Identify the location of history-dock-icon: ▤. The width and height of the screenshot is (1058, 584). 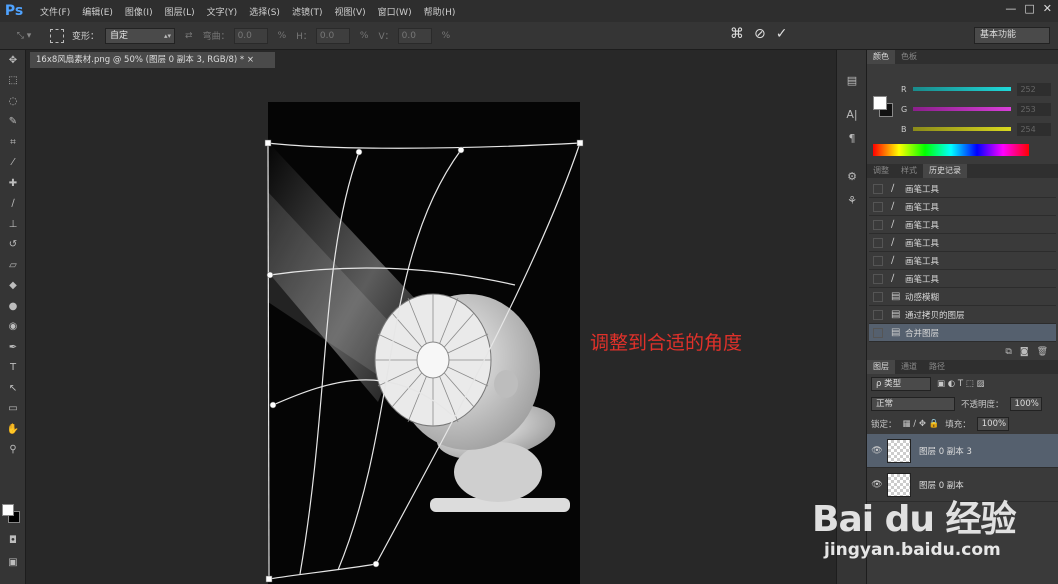
(852, 80).